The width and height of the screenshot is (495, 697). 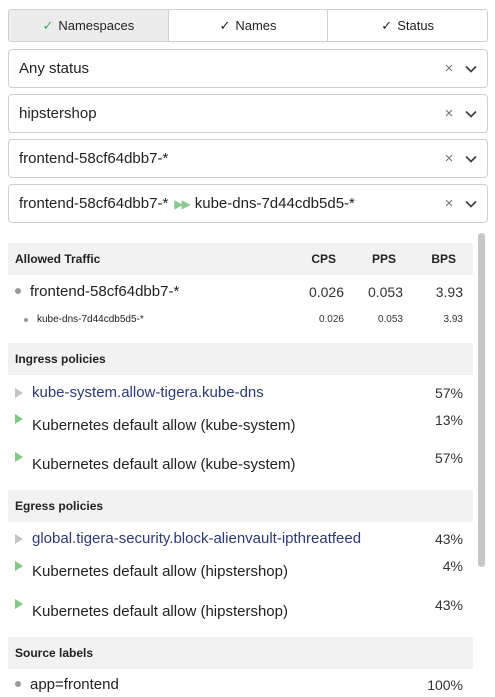 I want to click on tab-status: ✓ Status, so click(x=407, y=25).